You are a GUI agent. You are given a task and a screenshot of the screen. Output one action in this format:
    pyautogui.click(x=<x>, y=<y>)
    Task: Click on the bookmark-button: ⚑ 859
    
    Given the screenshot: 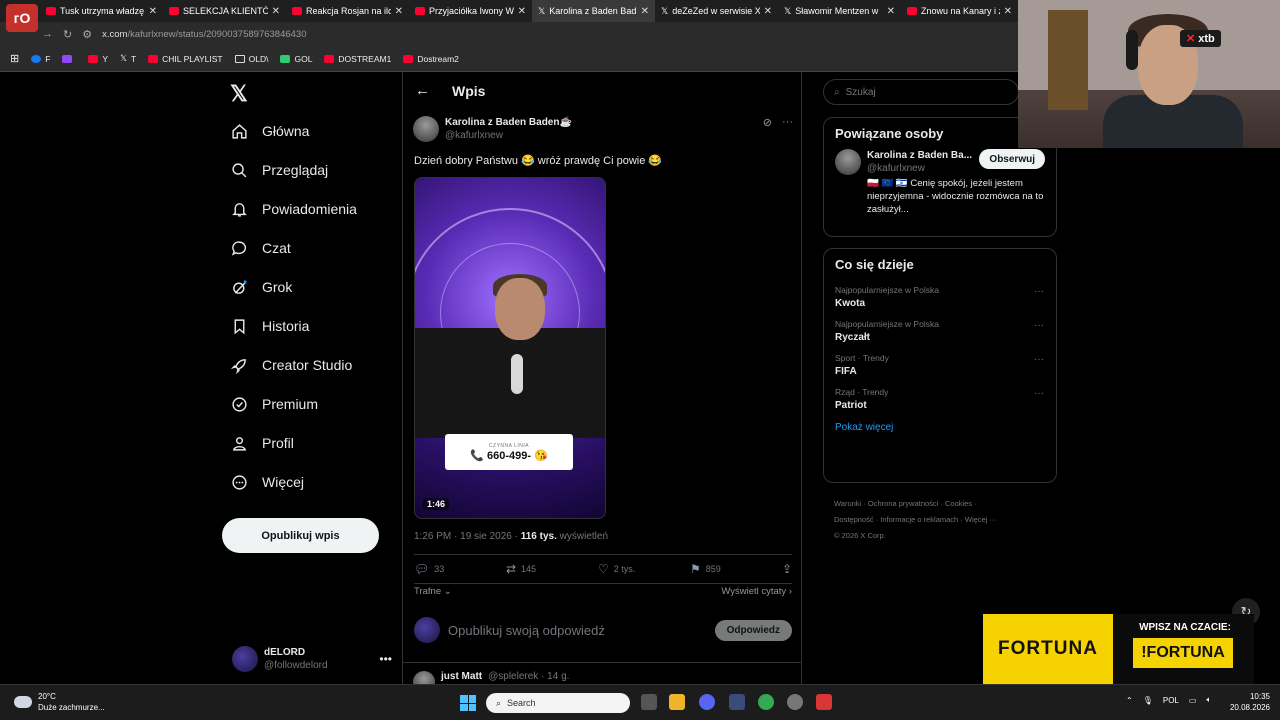 What is the action you would take?
    pyautogui.click(x=736, y=569)
    